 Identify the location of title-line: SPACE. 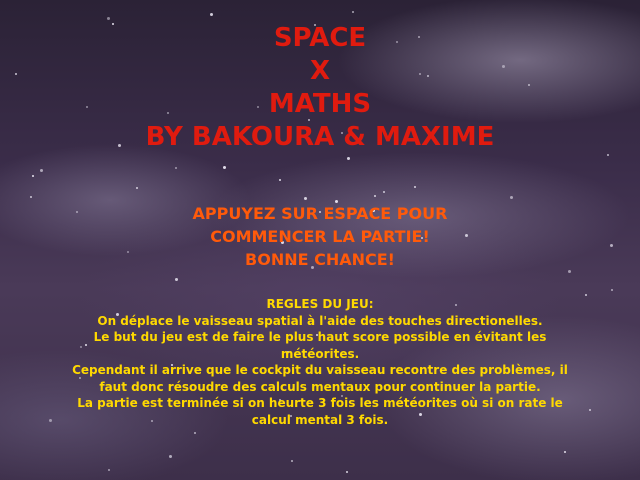
(320, 38).